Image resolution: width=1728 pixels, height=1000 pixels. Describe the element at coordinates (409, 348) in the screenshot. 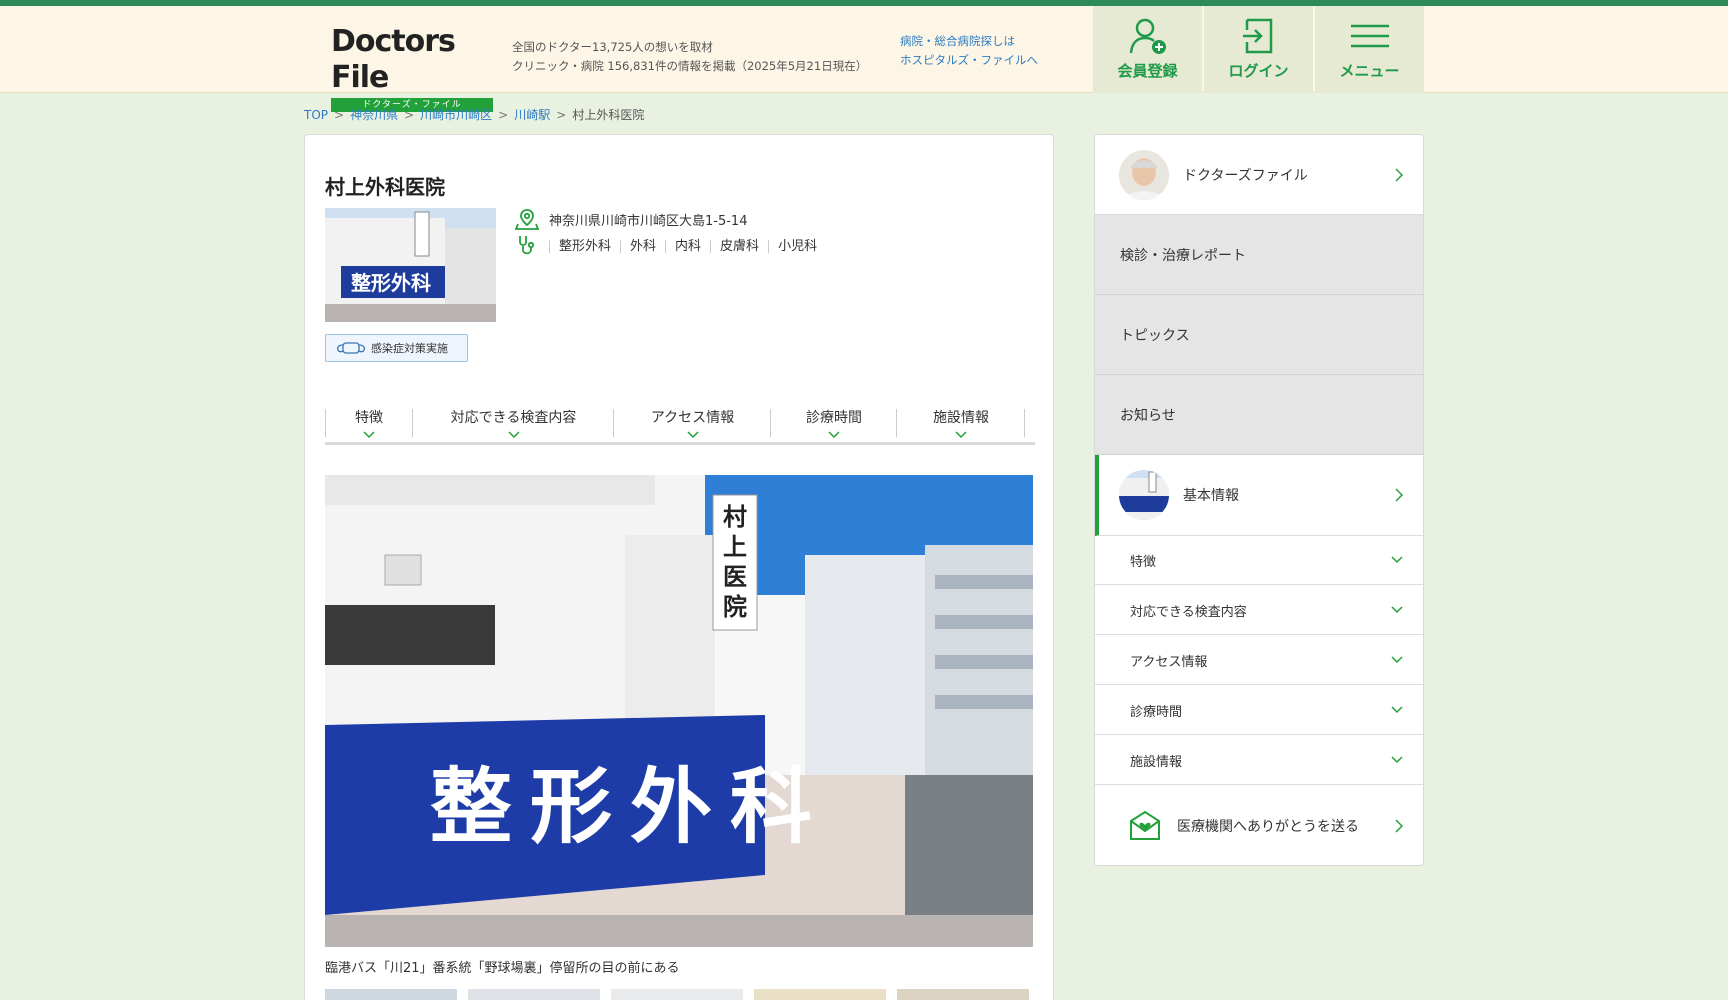

I see `badge-label: 感染症対策実施` at that location.